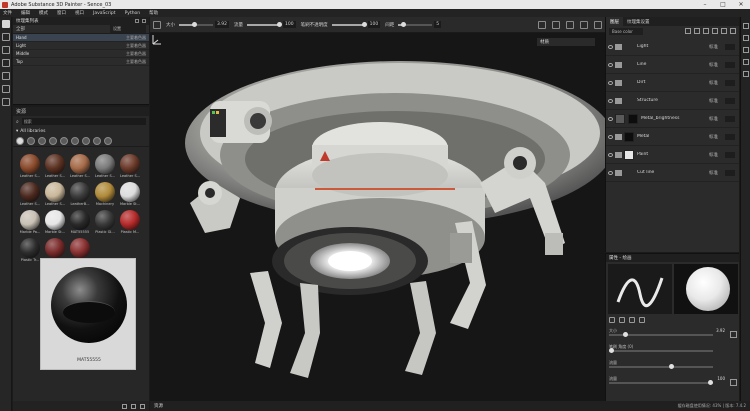 The height and width of the screenshot is (411, 750). I want to click on menu-mode: 模式, so click(43, 13).